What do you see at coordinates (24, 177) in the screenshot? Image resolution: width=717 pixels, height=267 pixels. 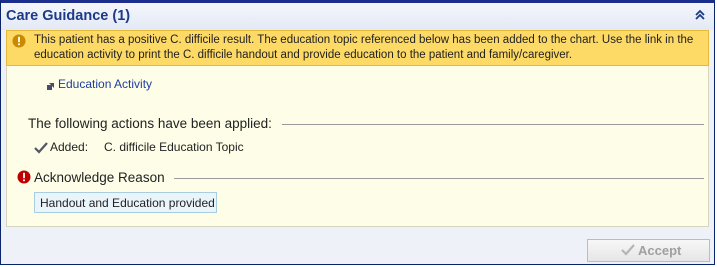 I see `error-icon` at bounding box center [24, 177].